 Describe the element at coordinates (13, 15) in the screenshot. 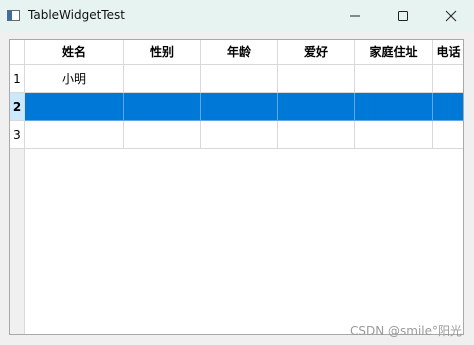

I see `app-icon` at that location.